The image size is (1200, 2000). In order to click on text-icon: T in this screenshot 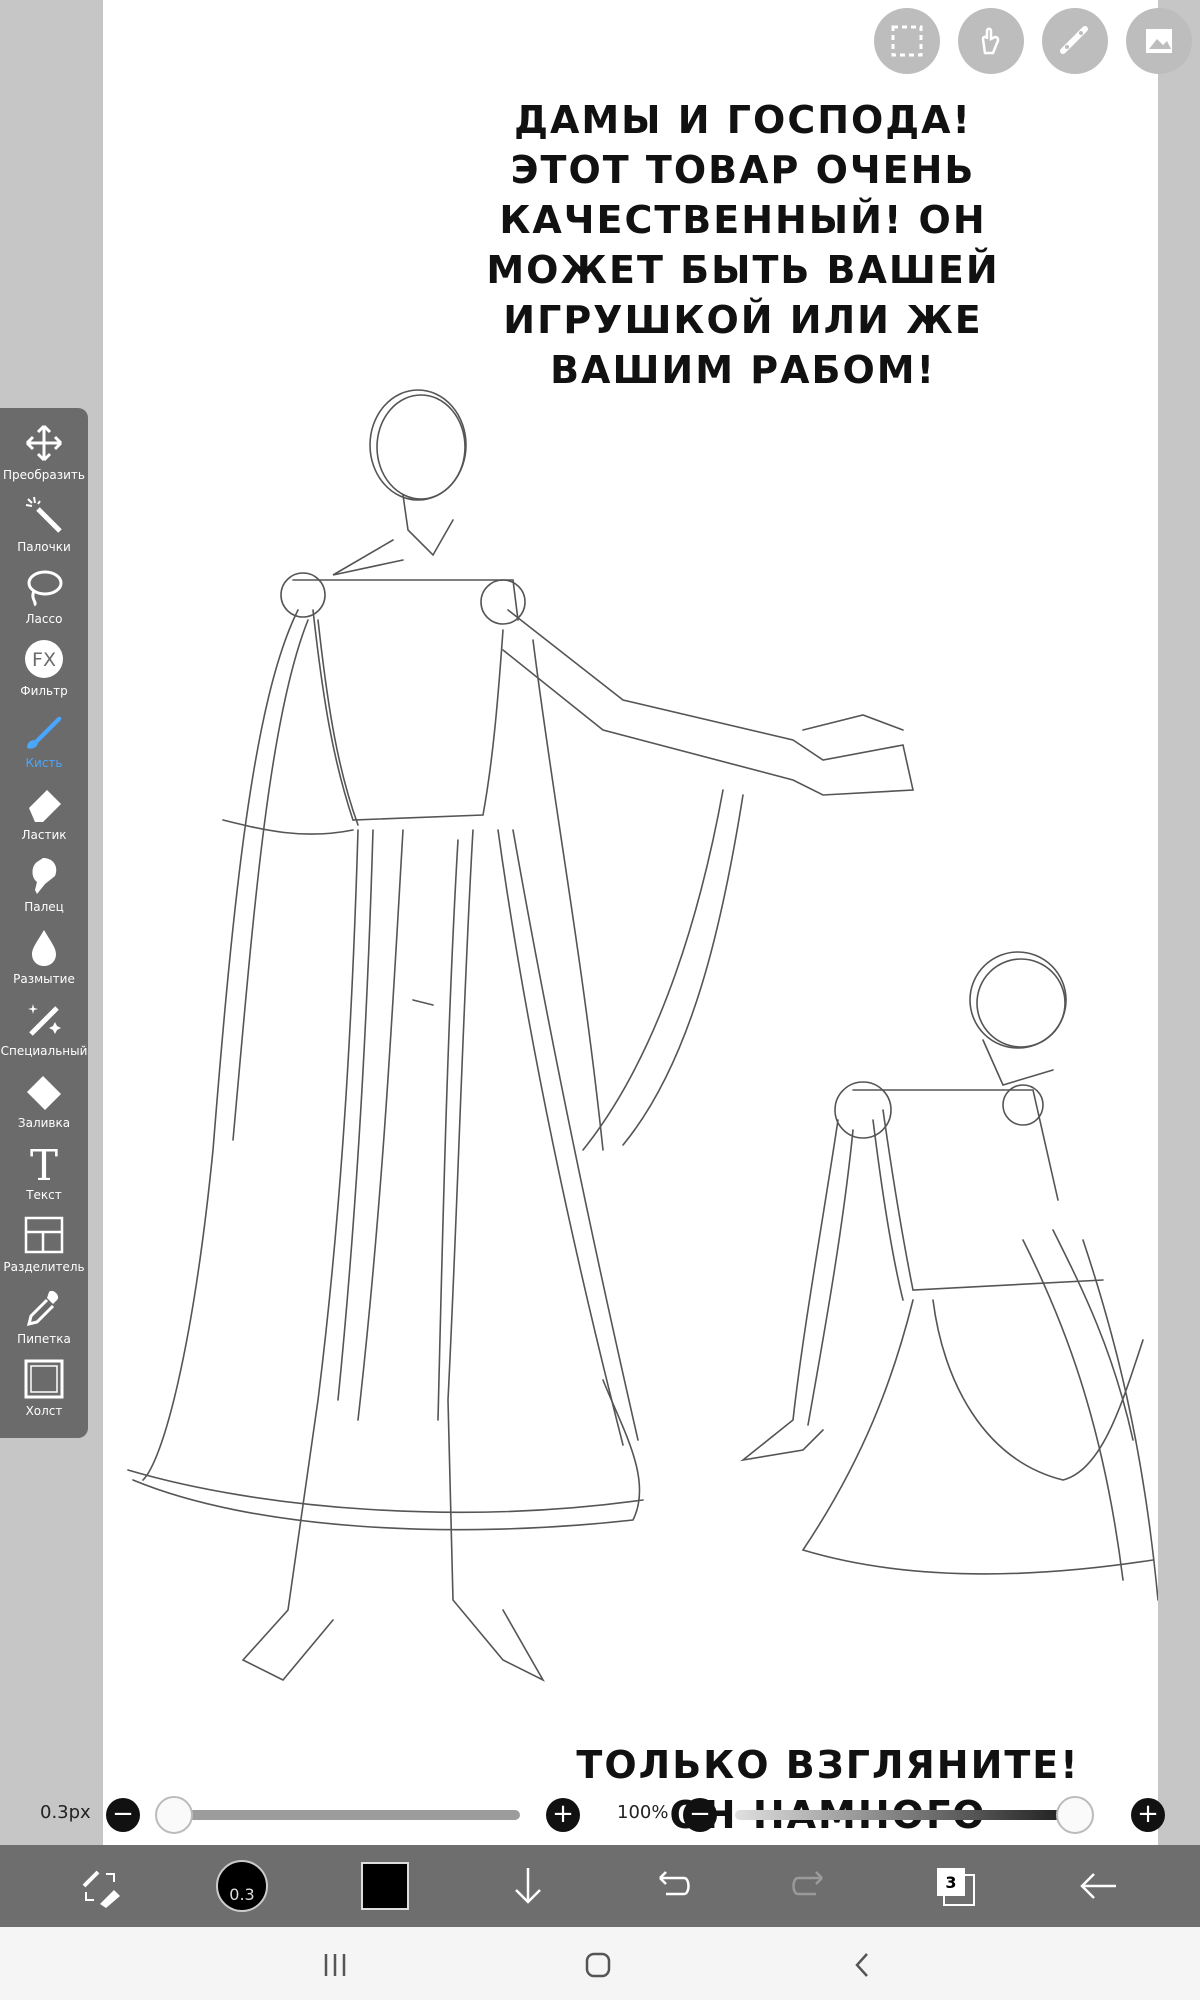, I will do `click(44, 1163)`.